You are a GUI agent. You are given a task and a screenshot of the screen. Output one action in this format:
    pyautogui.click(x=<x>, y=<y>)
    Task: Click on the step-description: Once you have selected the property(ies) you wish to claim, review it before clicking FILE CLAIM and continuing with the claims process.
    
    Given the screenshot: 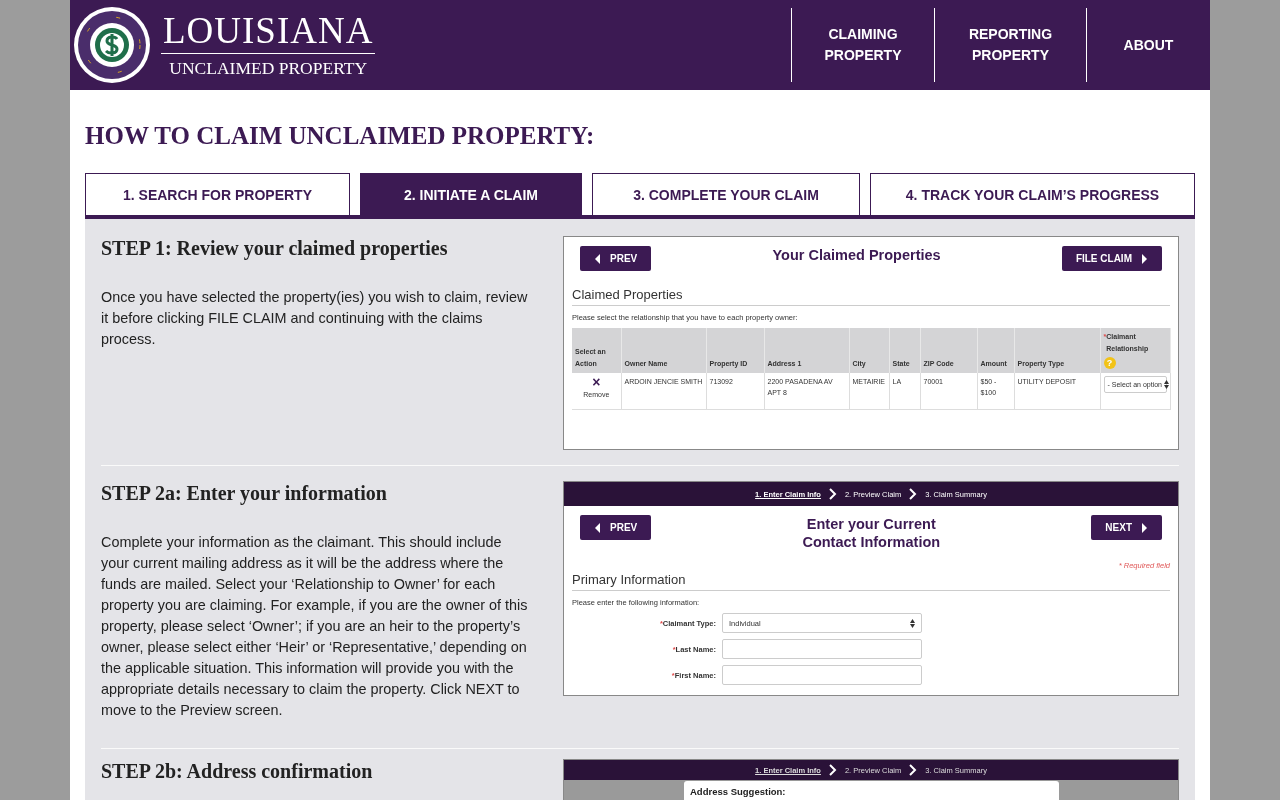 What is the action you would take?
    pyautogui.click(x=315, y=318)
    